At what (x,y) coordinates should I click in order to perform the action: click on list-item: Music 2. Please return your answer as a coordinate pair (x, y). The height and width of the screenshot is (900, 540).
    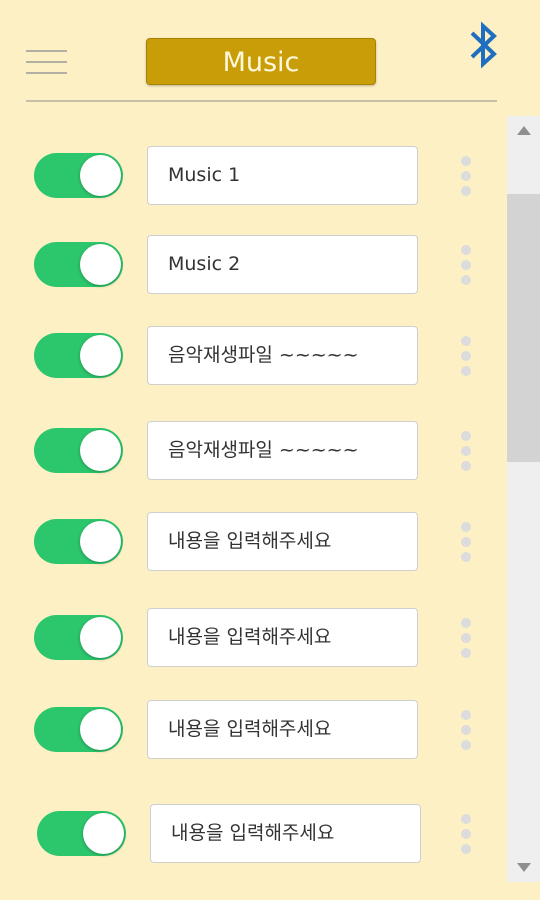
    Looking at the image, I should click on (252, 265).